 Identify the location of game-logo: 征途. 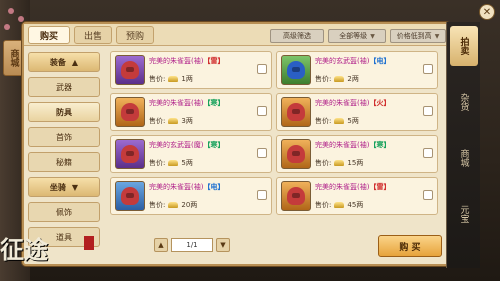
(50, 255).